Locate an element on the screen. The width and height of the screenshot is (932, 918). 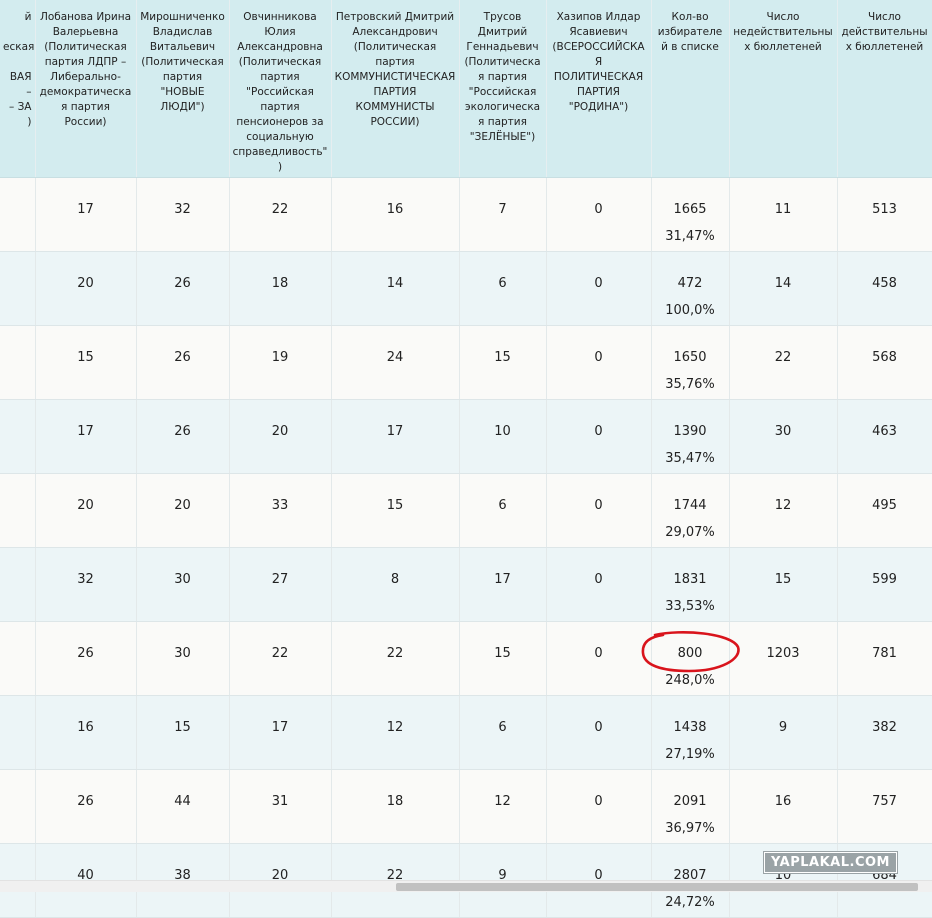
horizontal-scrollbar is located at coordinates (466, 886).